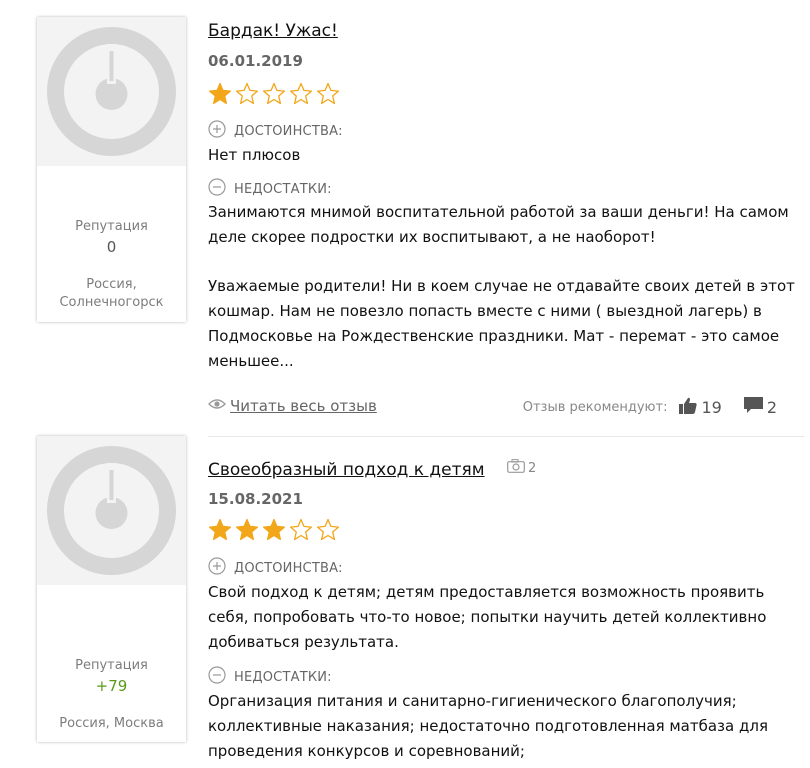 The width and height of the screenshot is (810, 768). Describe the element at coordinates (273, 31) in the screenshot. I see `review-title: Бардак! Ужас!` at that location.